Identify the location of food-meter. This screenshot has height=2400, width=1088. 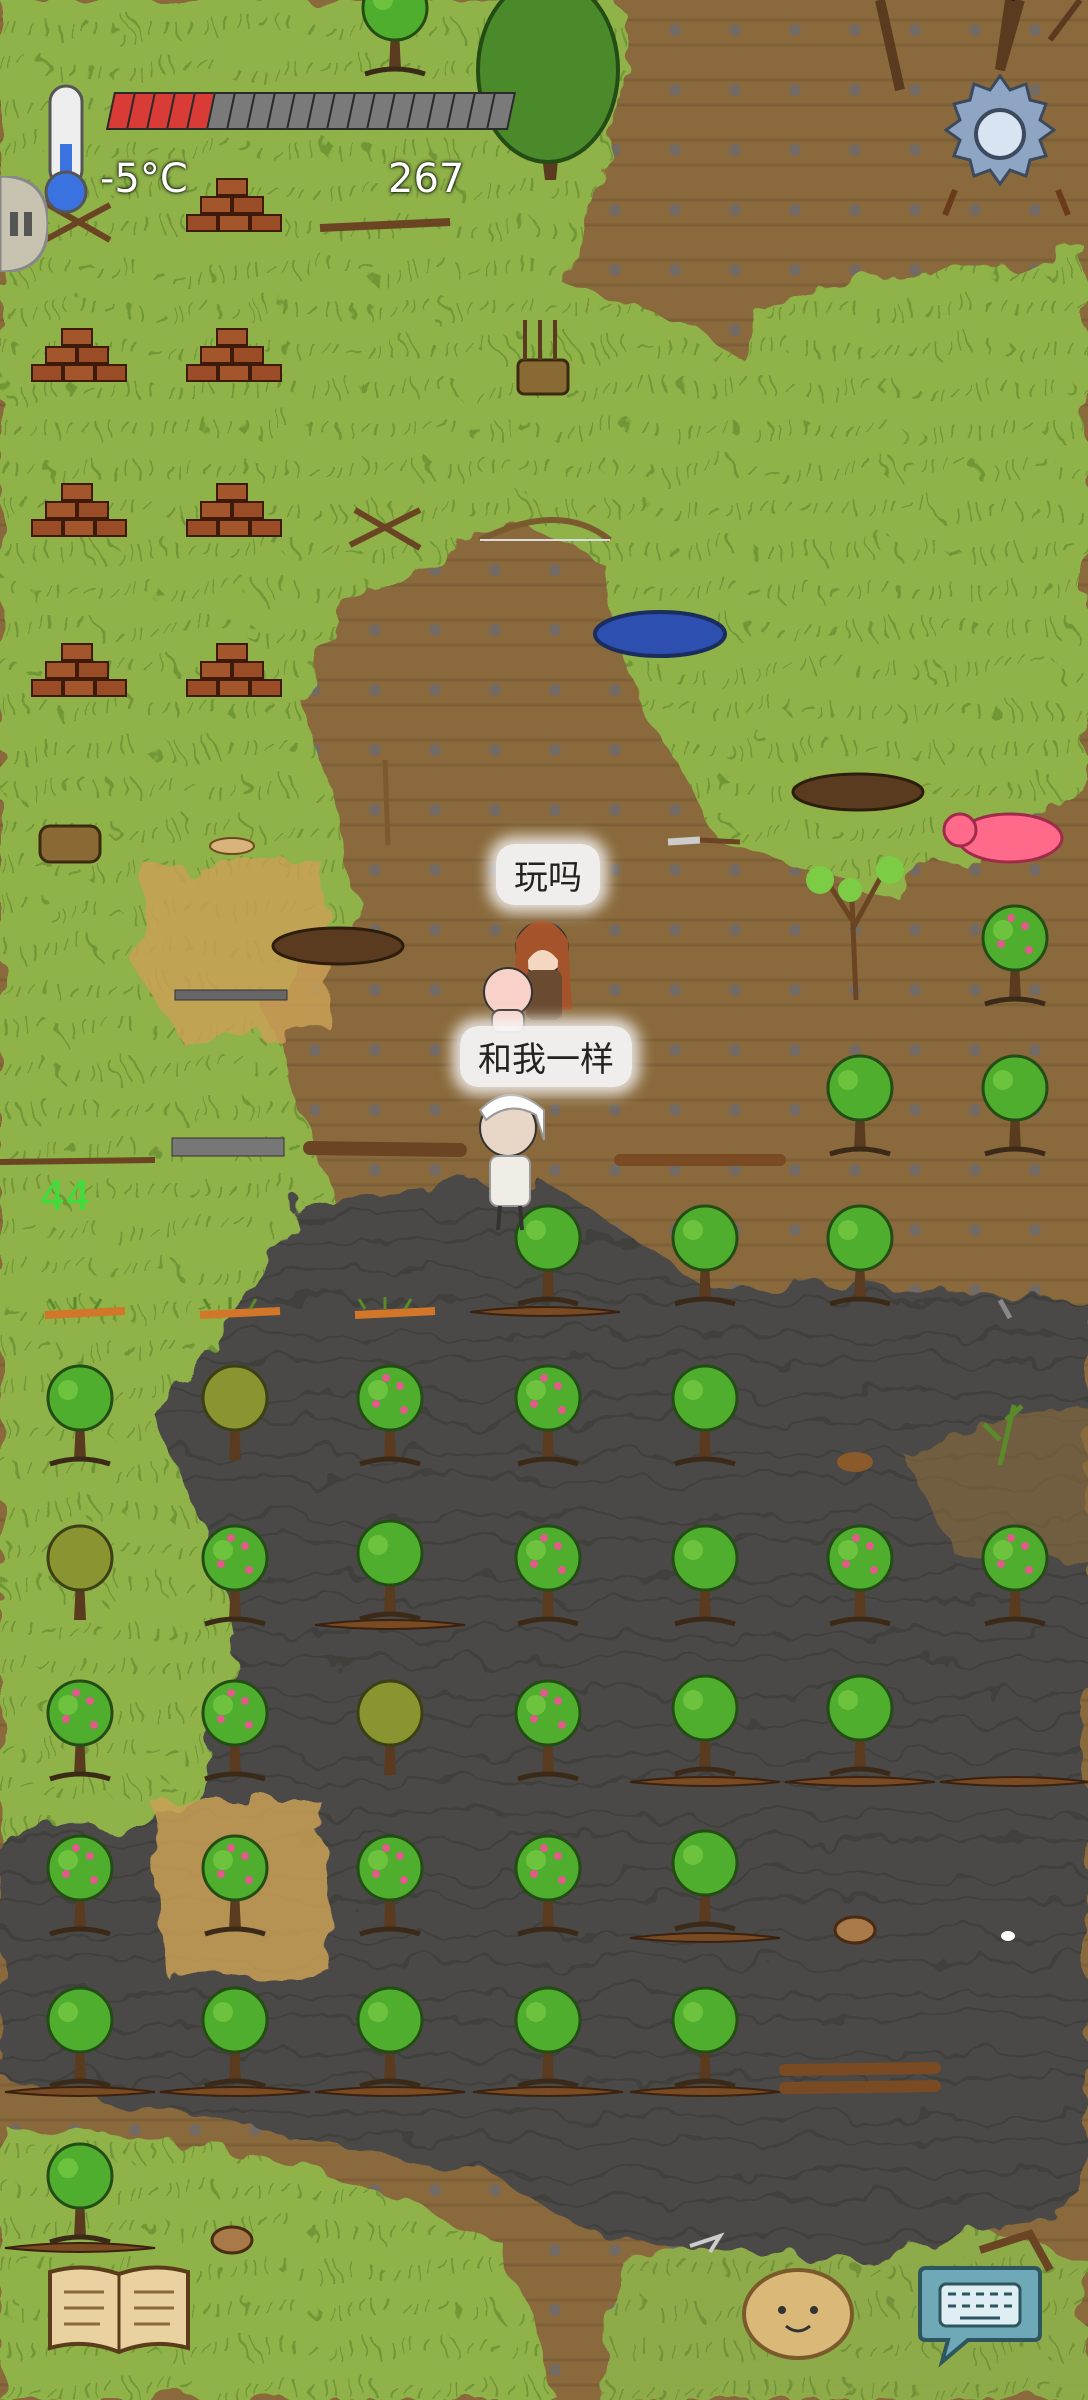
(310, 70).